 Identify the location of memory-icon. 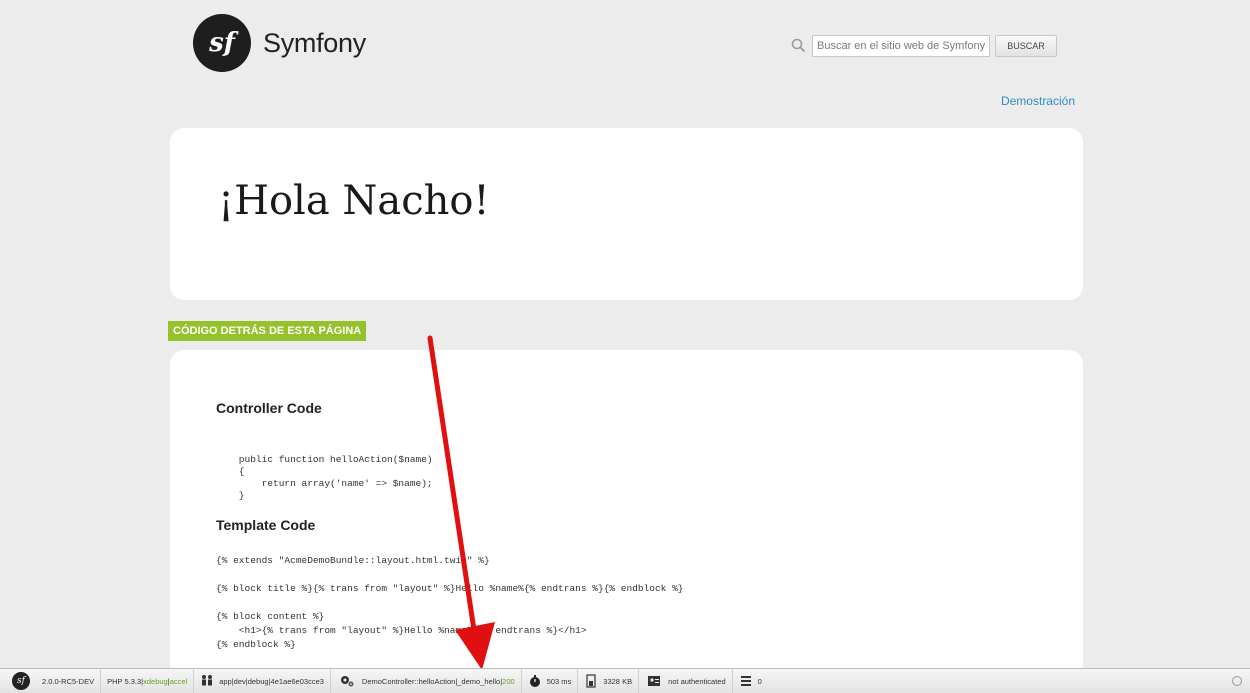
(591, 681).